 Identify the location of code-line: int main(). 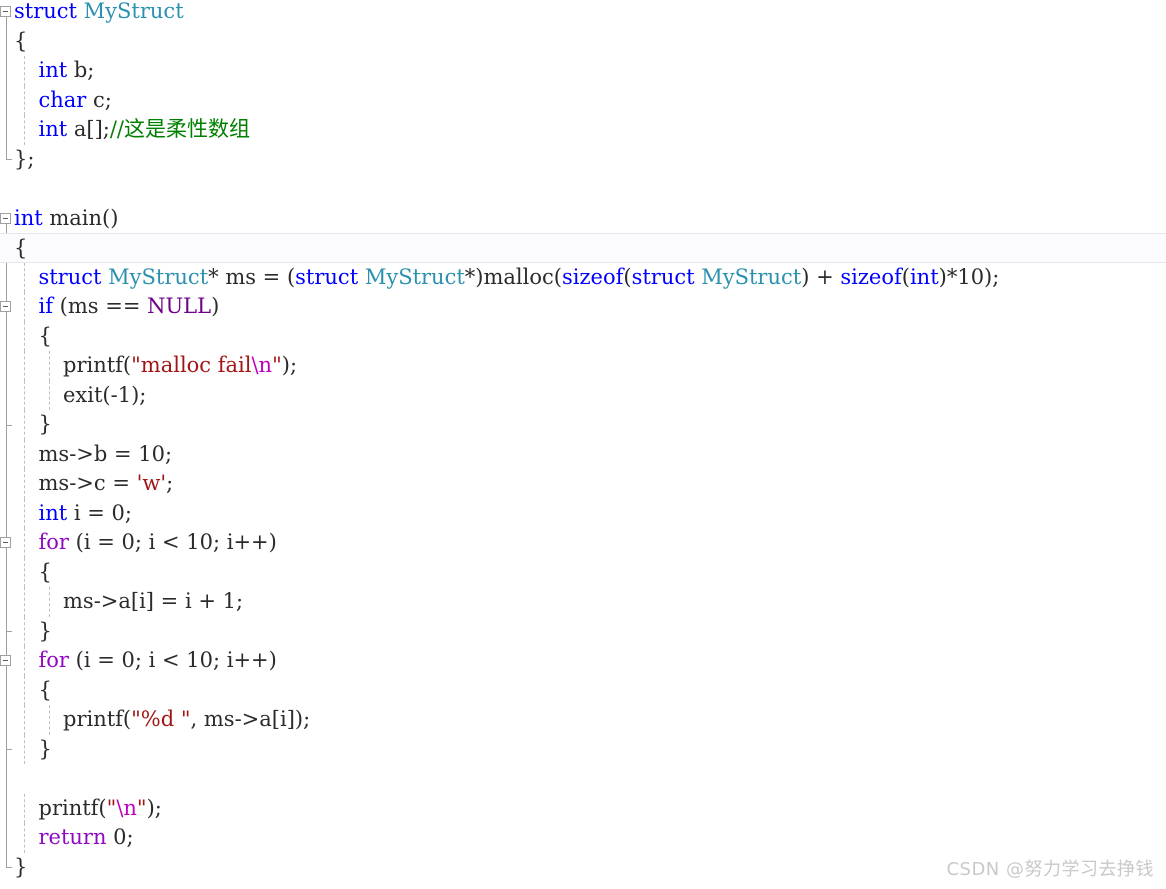
(583, 219).